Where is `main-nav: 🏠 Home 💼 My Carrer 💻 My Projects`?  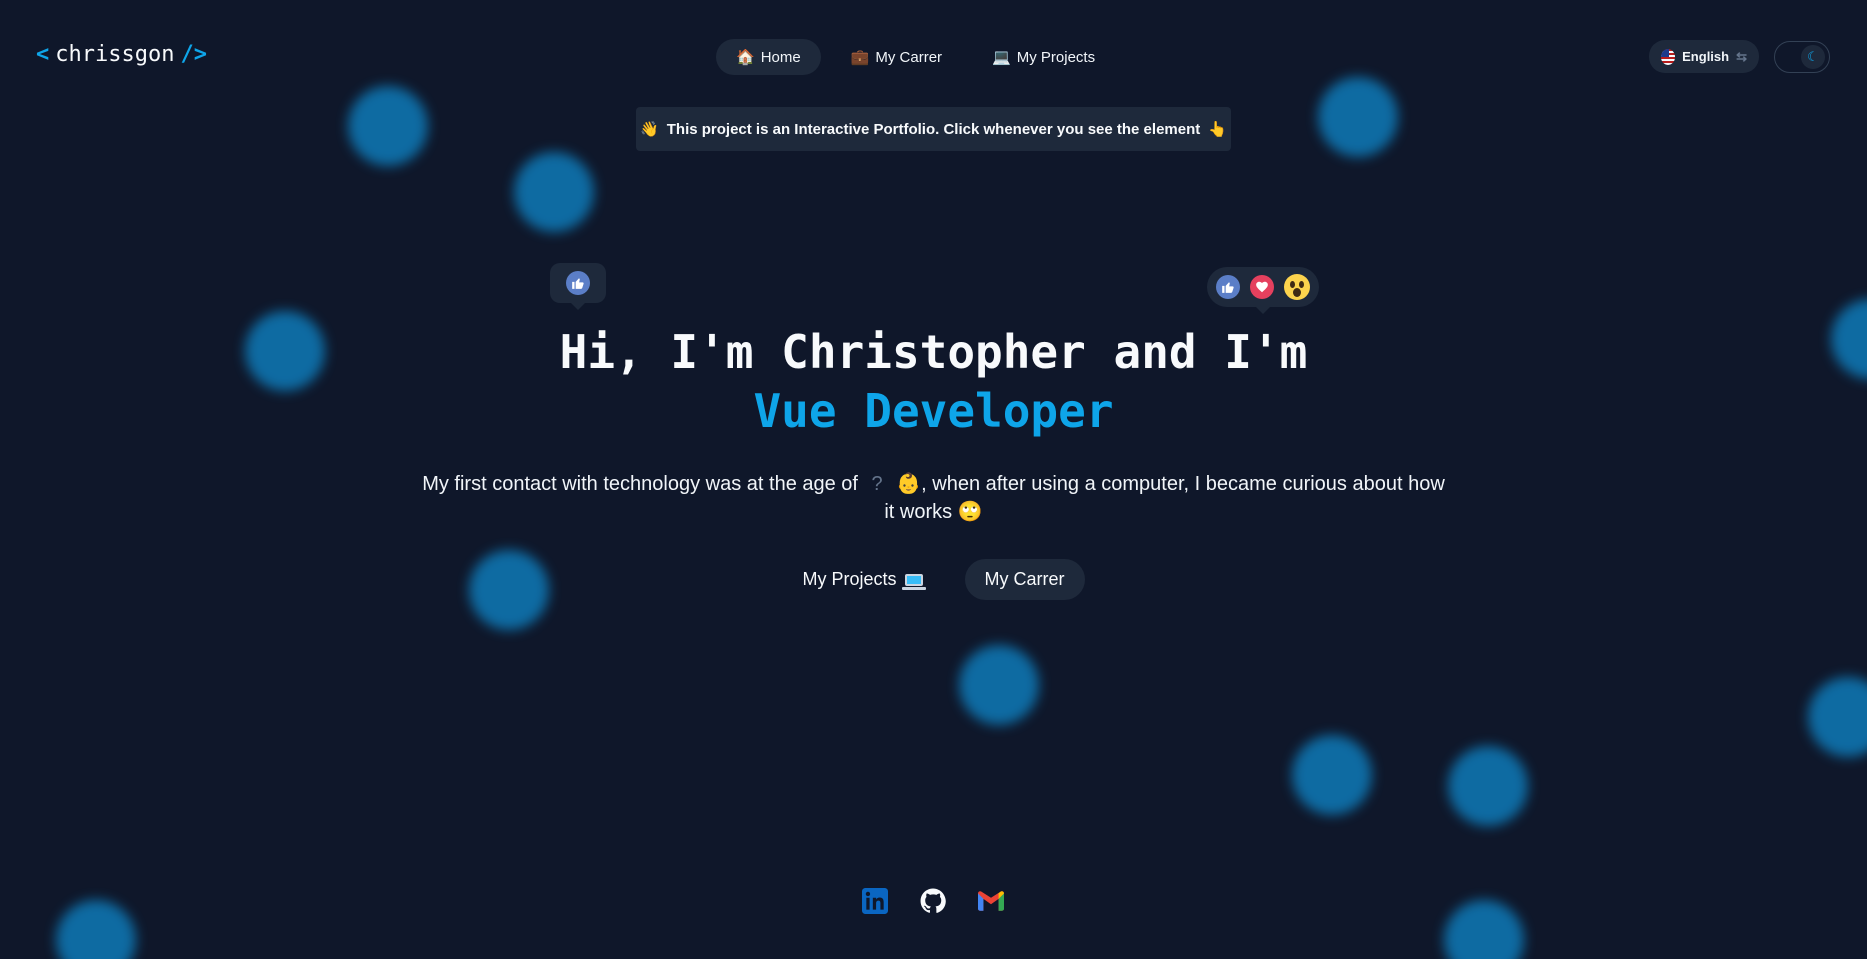 main-nav: 🏠 Home 💼 My Carrer 💻 My Projects is located at coordinates (915, 57).